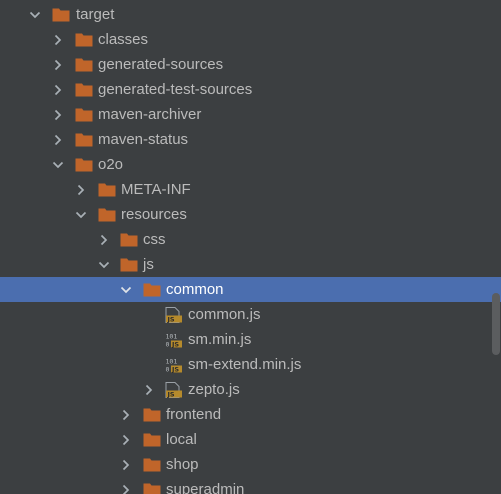 The width and height of the screenshot is (501, 494). Describe the element at coordinates (214, 389) in the screenshot. I see `tree-row-label: zepto.js` at that location.